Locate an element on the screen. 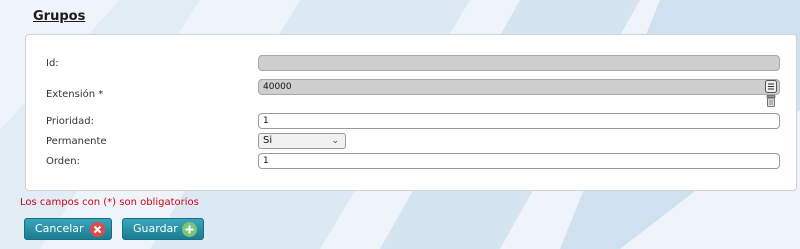  cancel-button: Cancelar is located at coordinates (68, 229).